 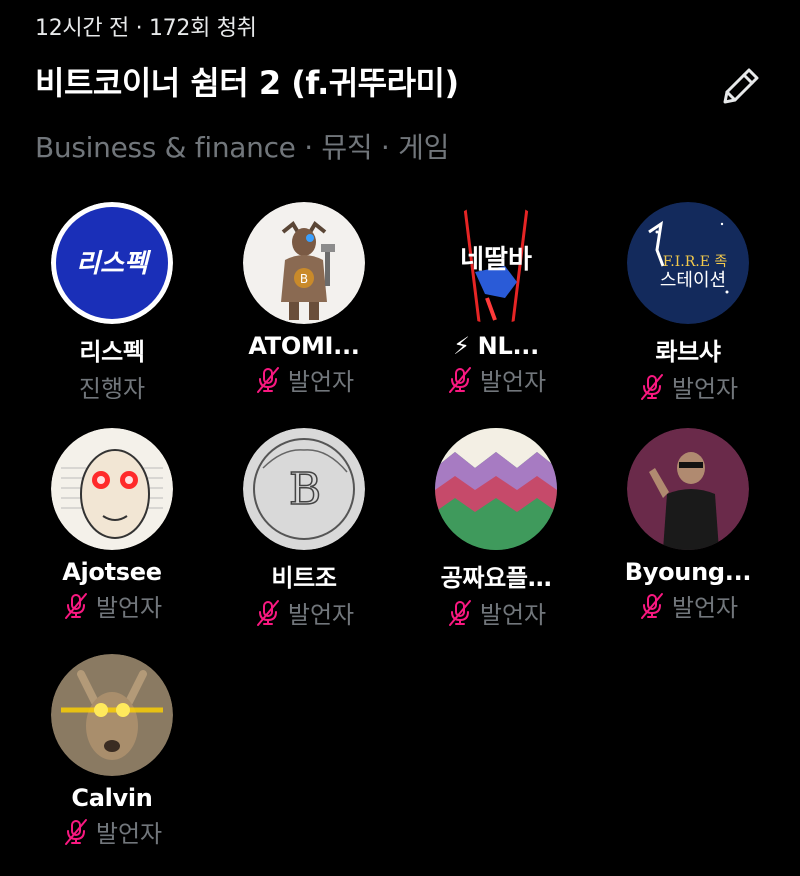 What do you see at coordinates (146, 28) in the screenshot?
I see `space-meta: 12시간 전 · 172회 청취` at bounding box center [146, 28].